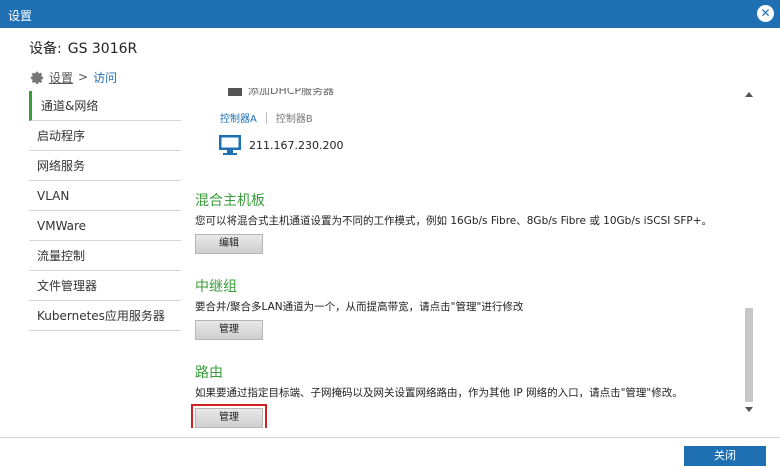  Describe the element at coordinates (749, 253) in the screenshot. I see `content-scrollbar` at that location.